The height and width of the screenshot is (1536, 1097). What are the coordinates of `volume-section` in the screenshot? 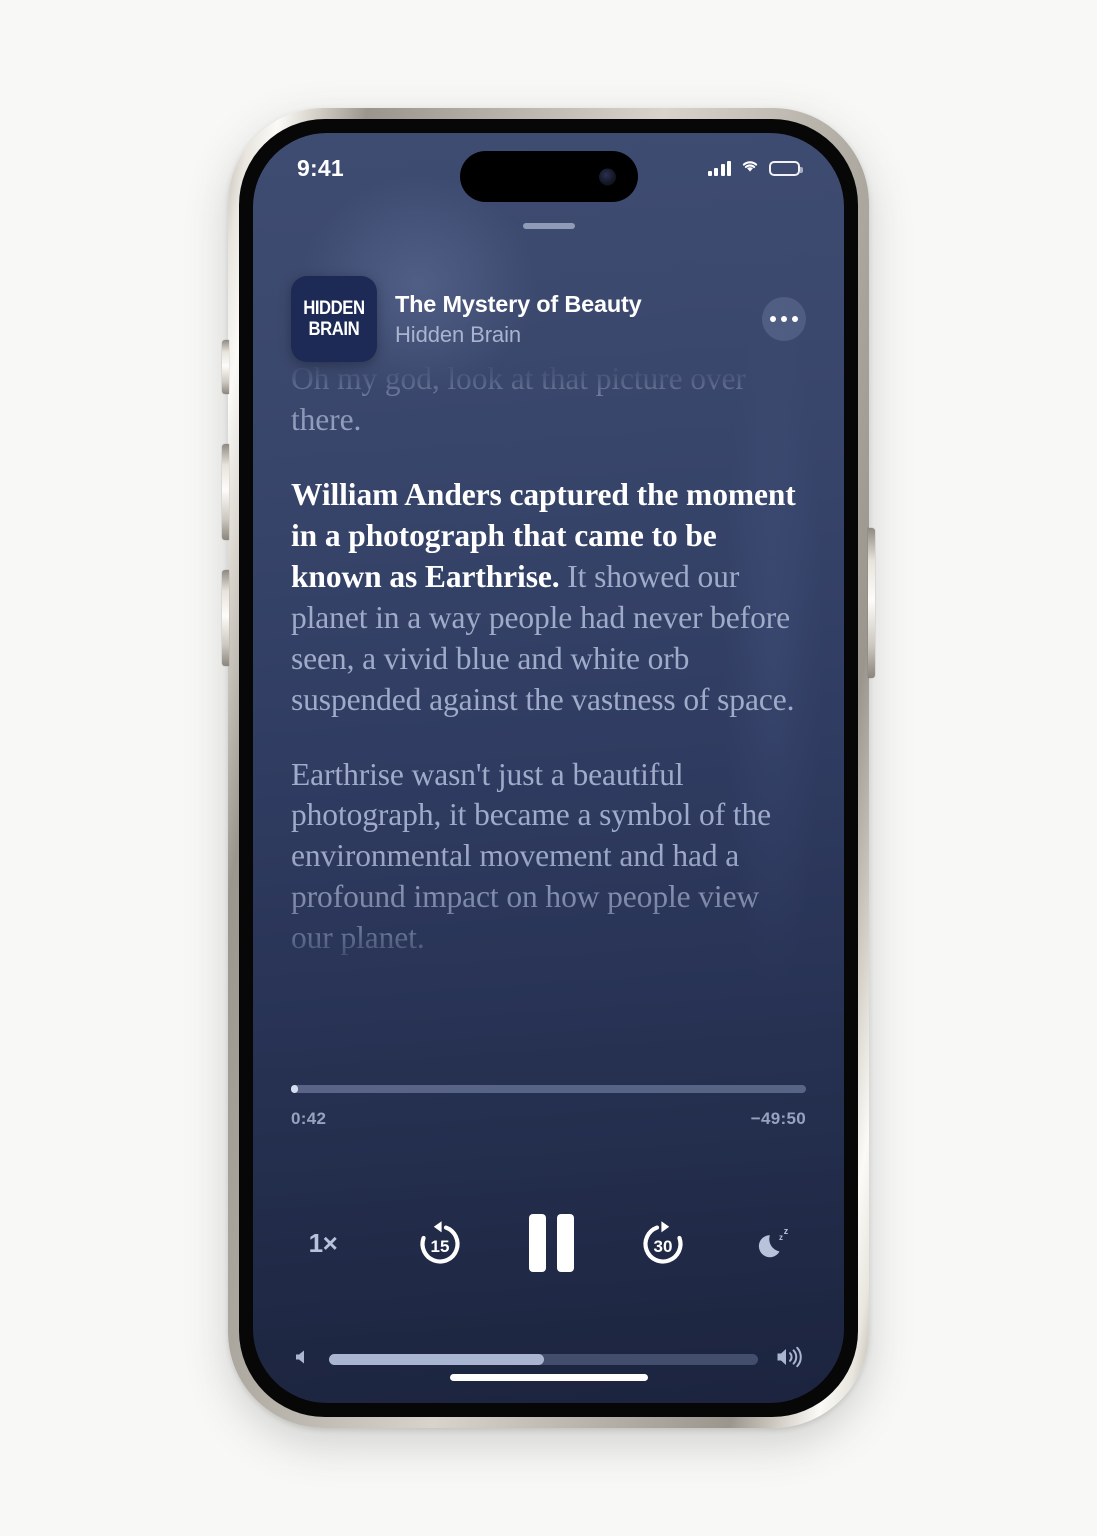 It's located at (548, 1359).